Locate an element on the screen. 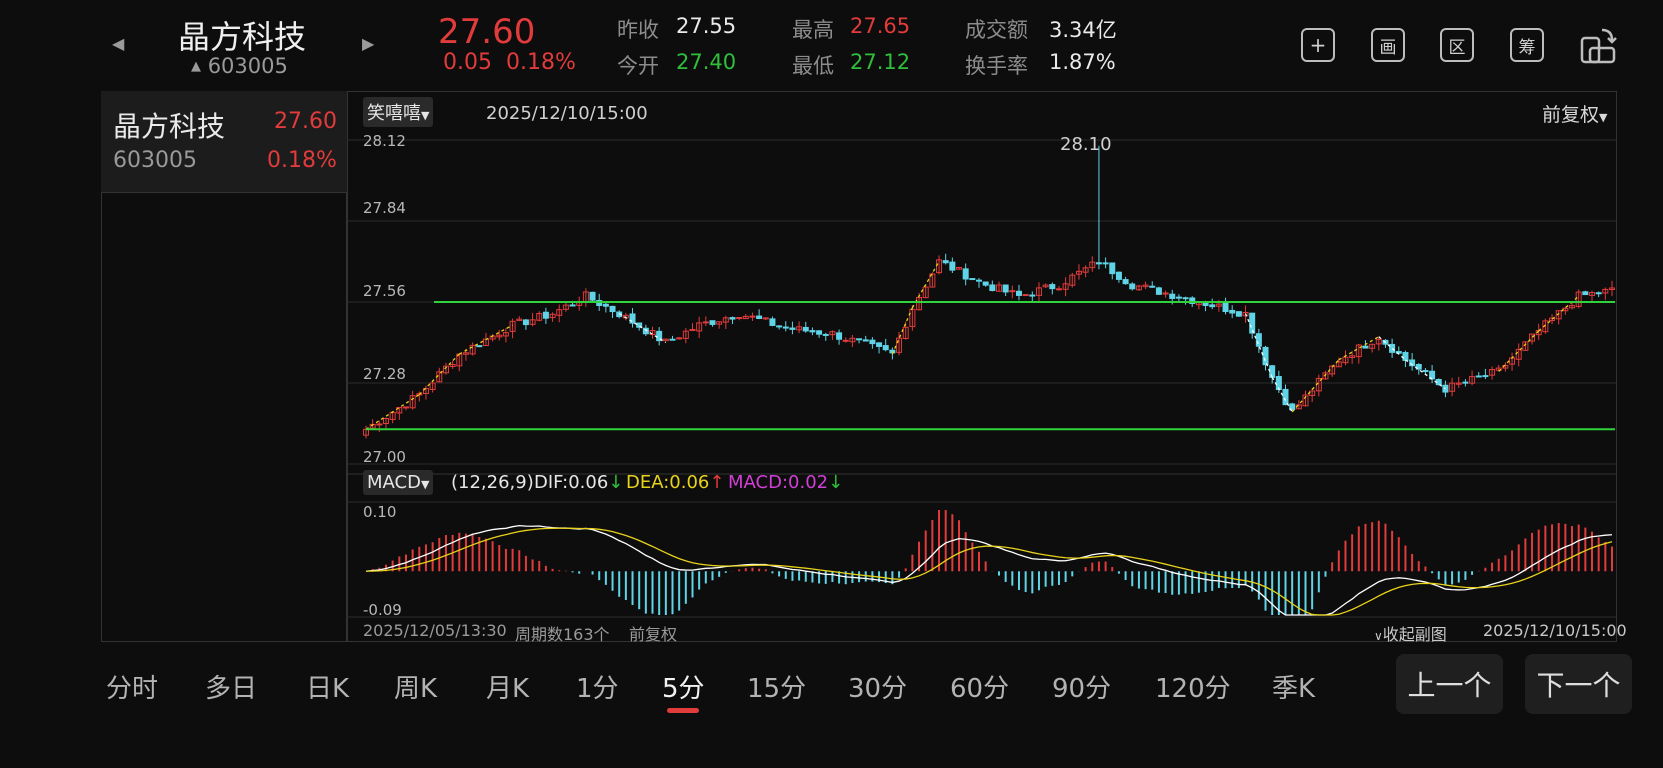  dea-value: DEA:0.06↑ is located at coordinates (675, 482).